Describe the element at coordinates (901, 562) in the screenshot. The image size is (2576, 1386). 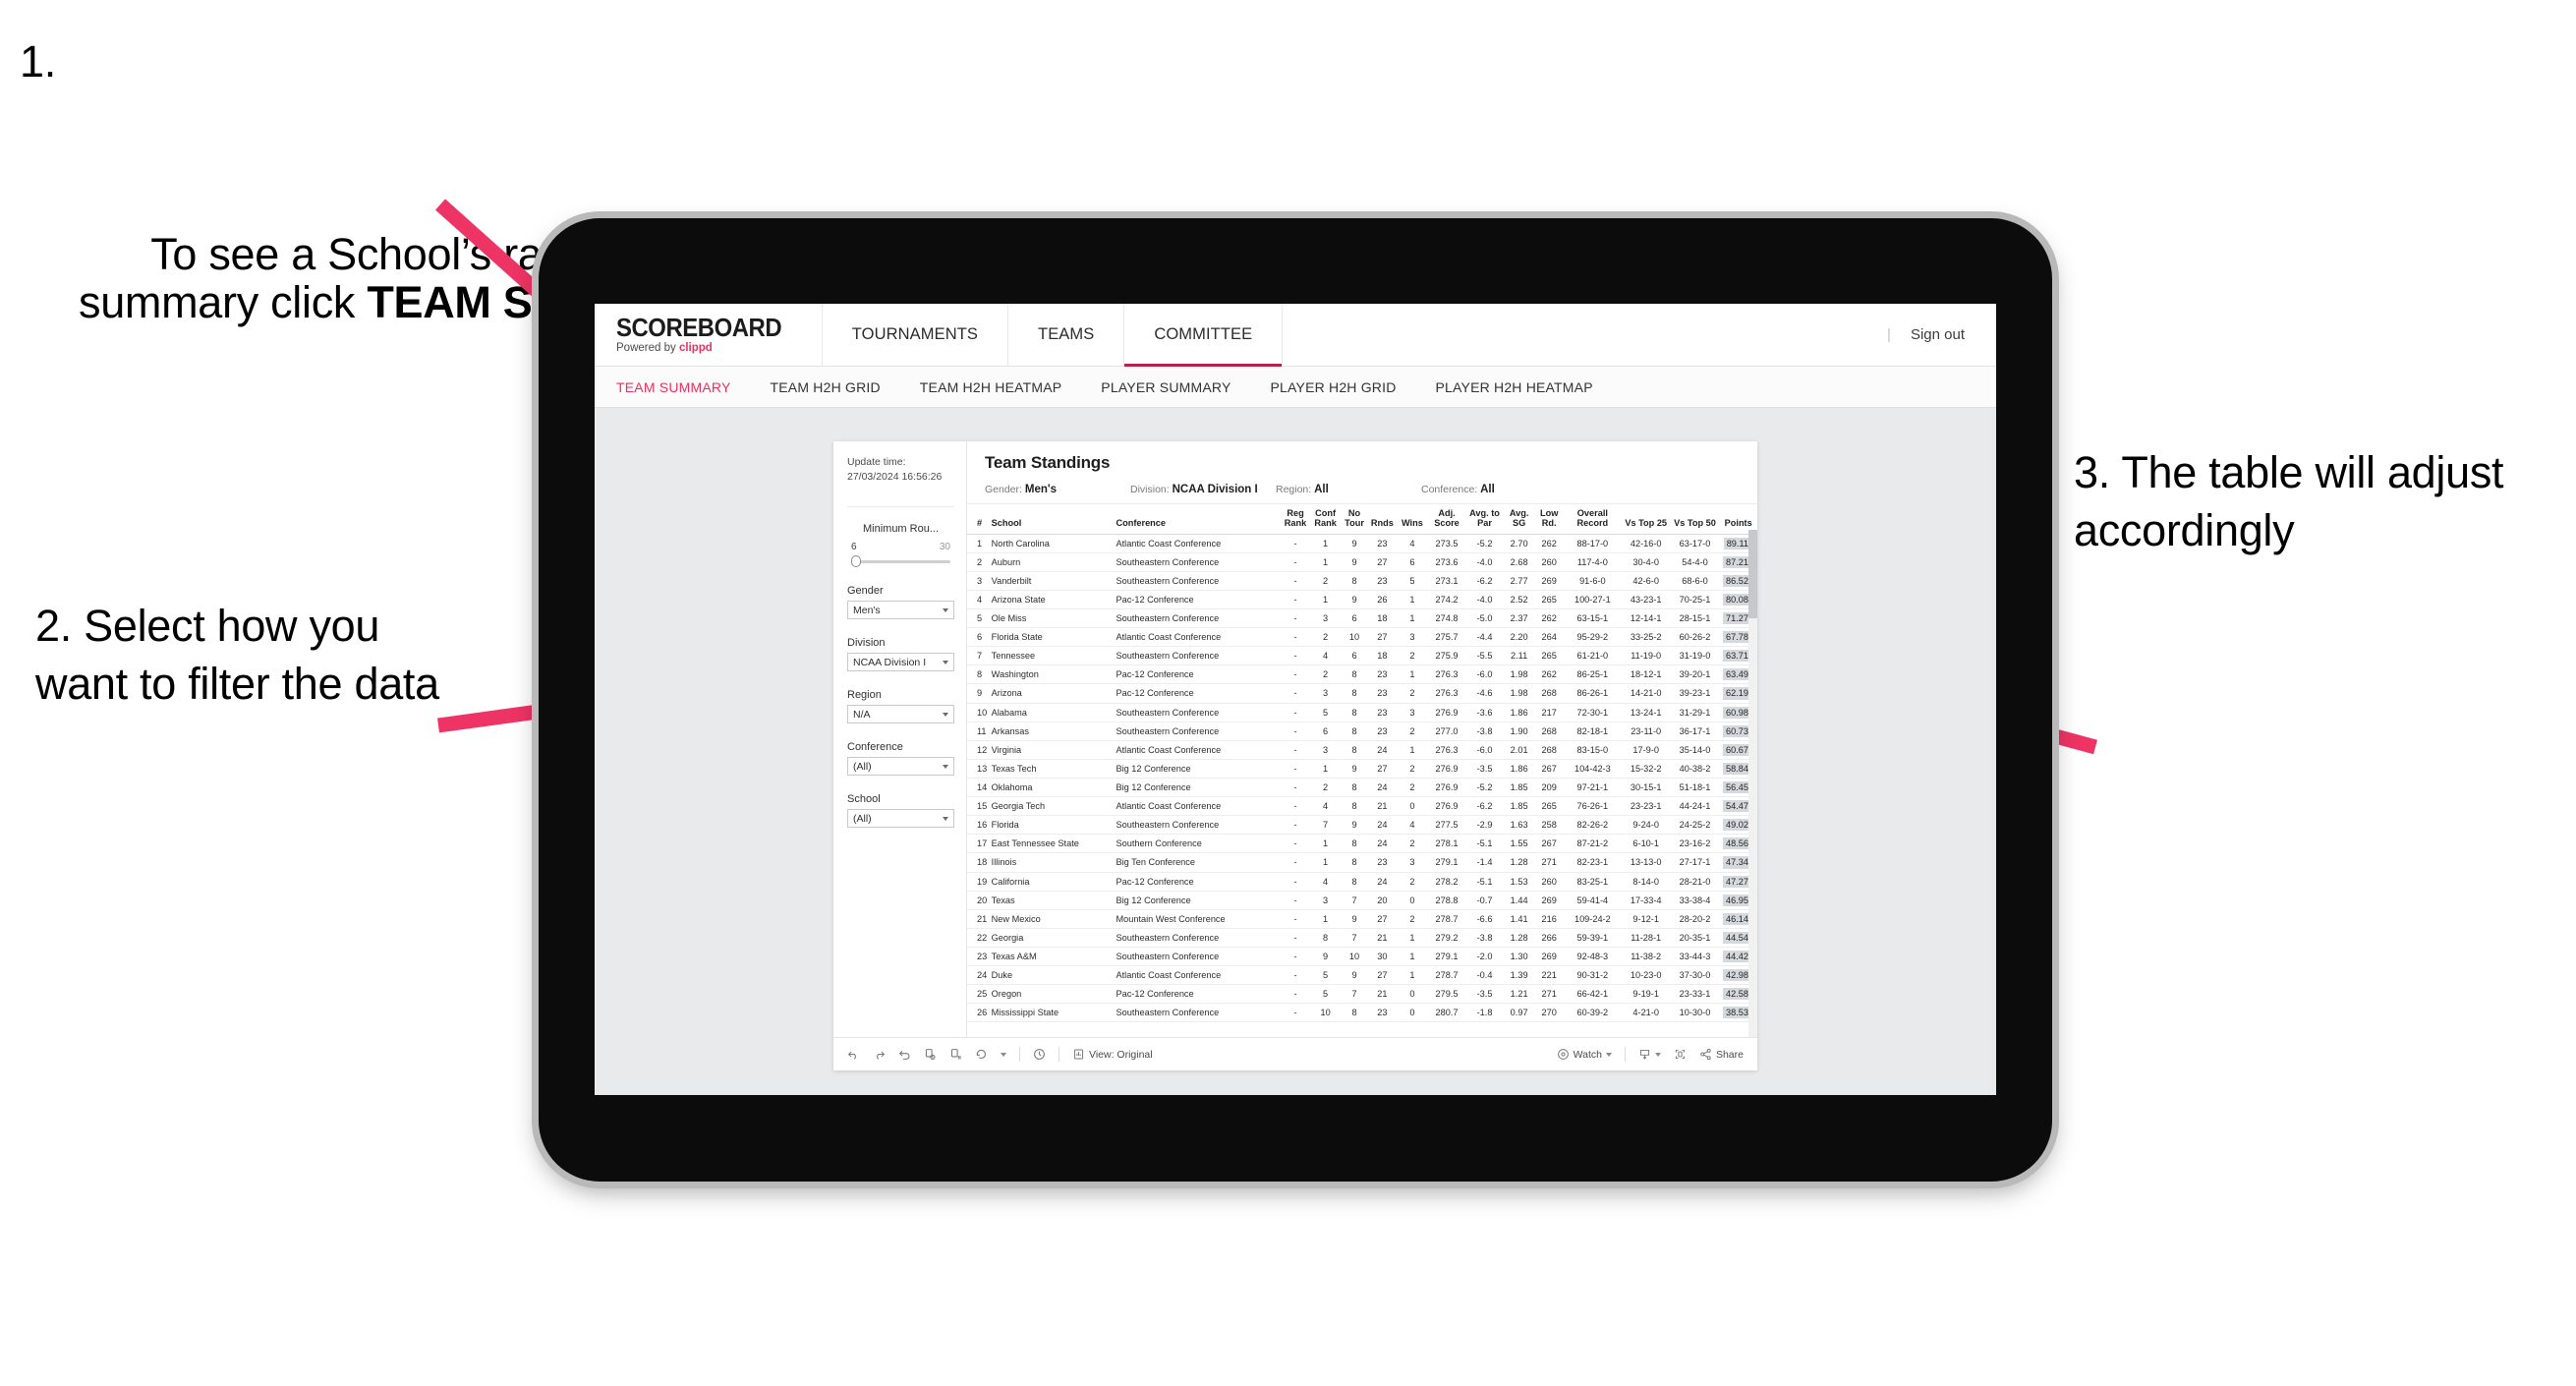
I see `minimum-rounds-slider` at that location.